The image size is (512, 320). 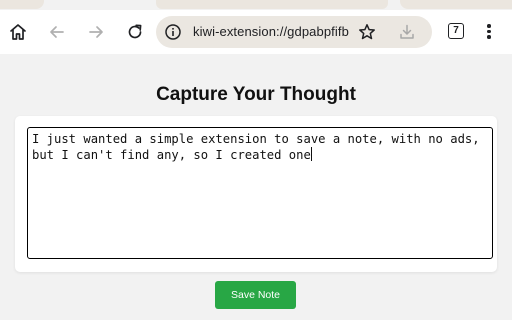 I want to click on home-button, so click(x=18, y=32).